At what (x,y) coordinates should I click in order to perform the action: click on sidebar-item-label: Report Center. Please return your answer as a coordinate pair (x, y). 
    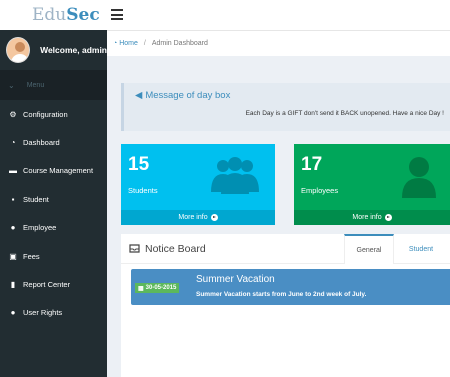
    Looking at the image, I should click on (47, 285).